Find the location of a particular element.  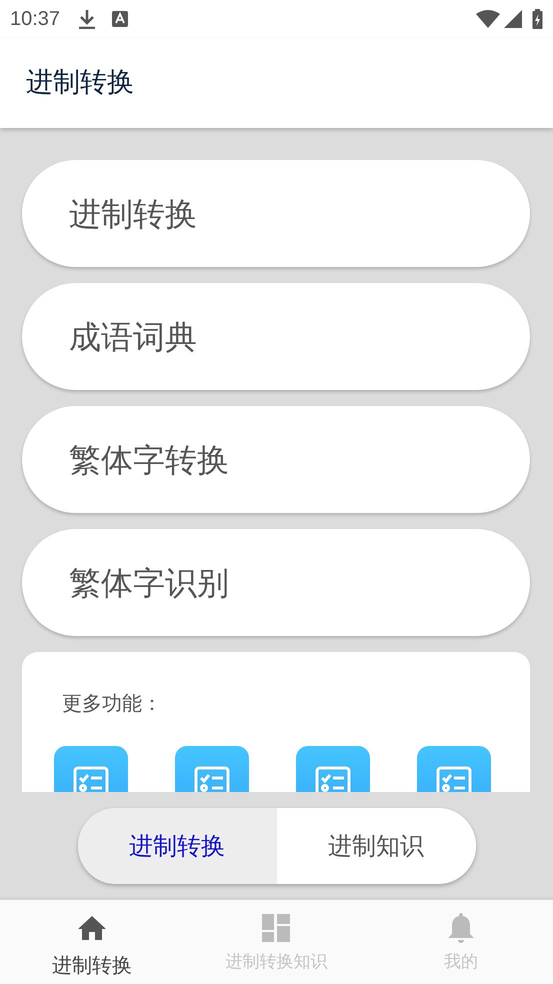

menu-card: 进制转换 is located at coordinates (276, 213).